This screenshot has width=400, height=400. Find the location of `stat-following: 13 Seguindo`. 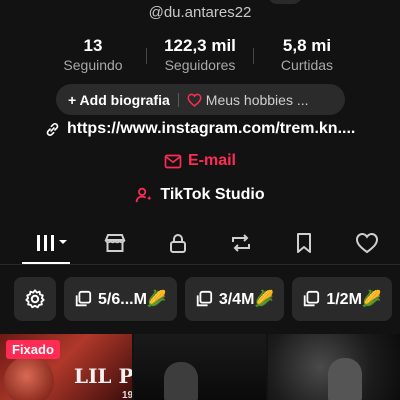

stat-following: 13 Seguindo is located at coordinates (93, 55).